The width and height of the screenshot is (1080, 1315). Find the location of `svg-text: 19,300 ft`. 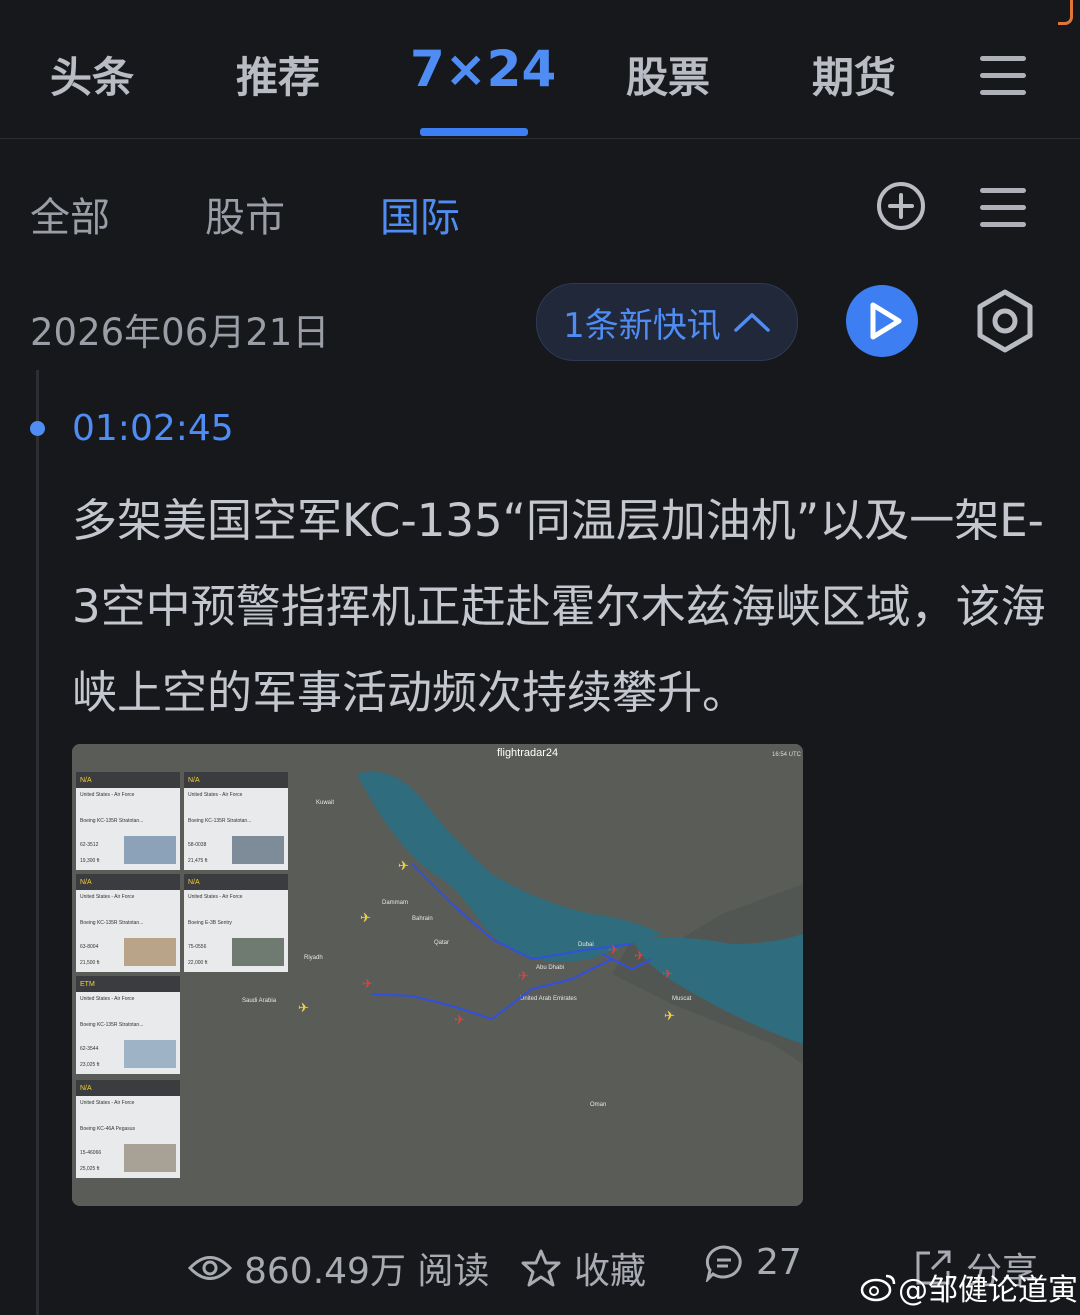

svg-text: 19,300 ft is located at coordinates (90, 861).